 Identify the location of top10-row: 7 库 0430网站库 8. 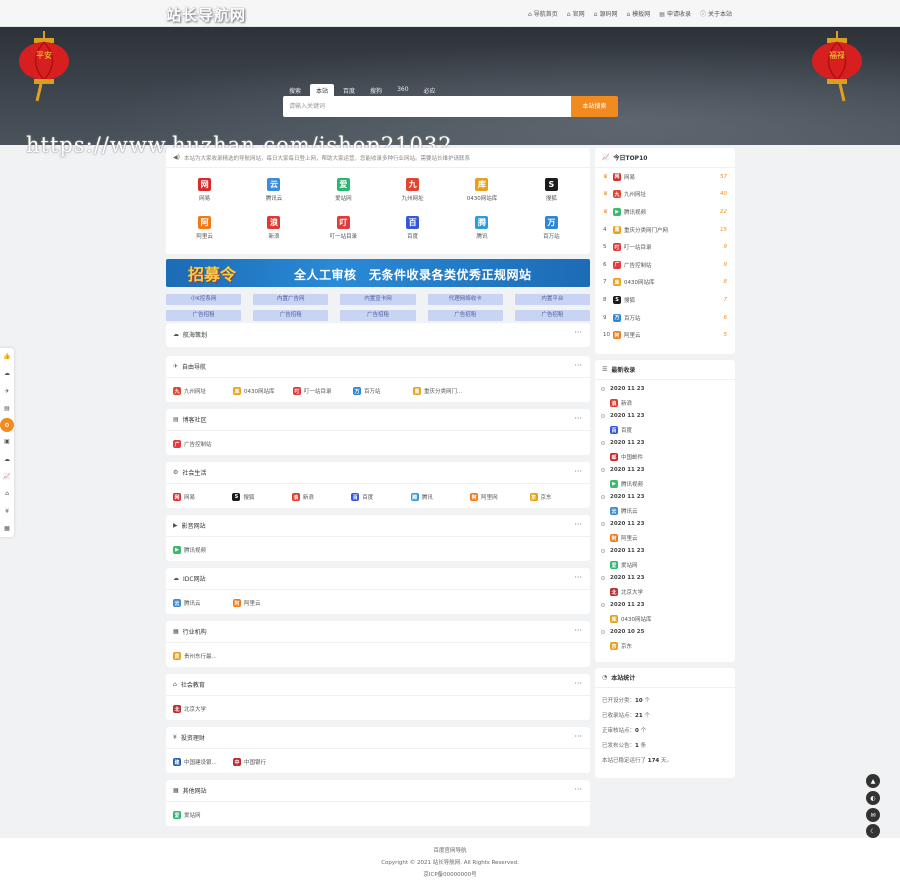
(665, 283).